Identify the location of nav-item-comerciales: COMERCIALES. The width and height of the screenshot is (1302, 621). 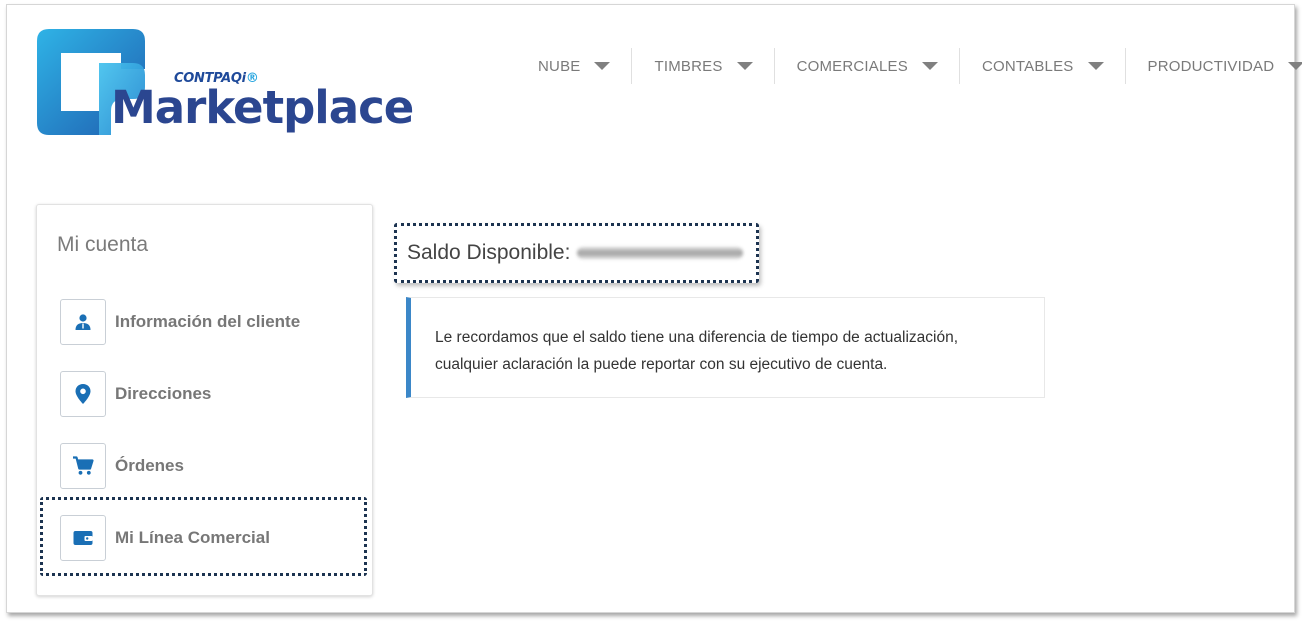
(866, 66).